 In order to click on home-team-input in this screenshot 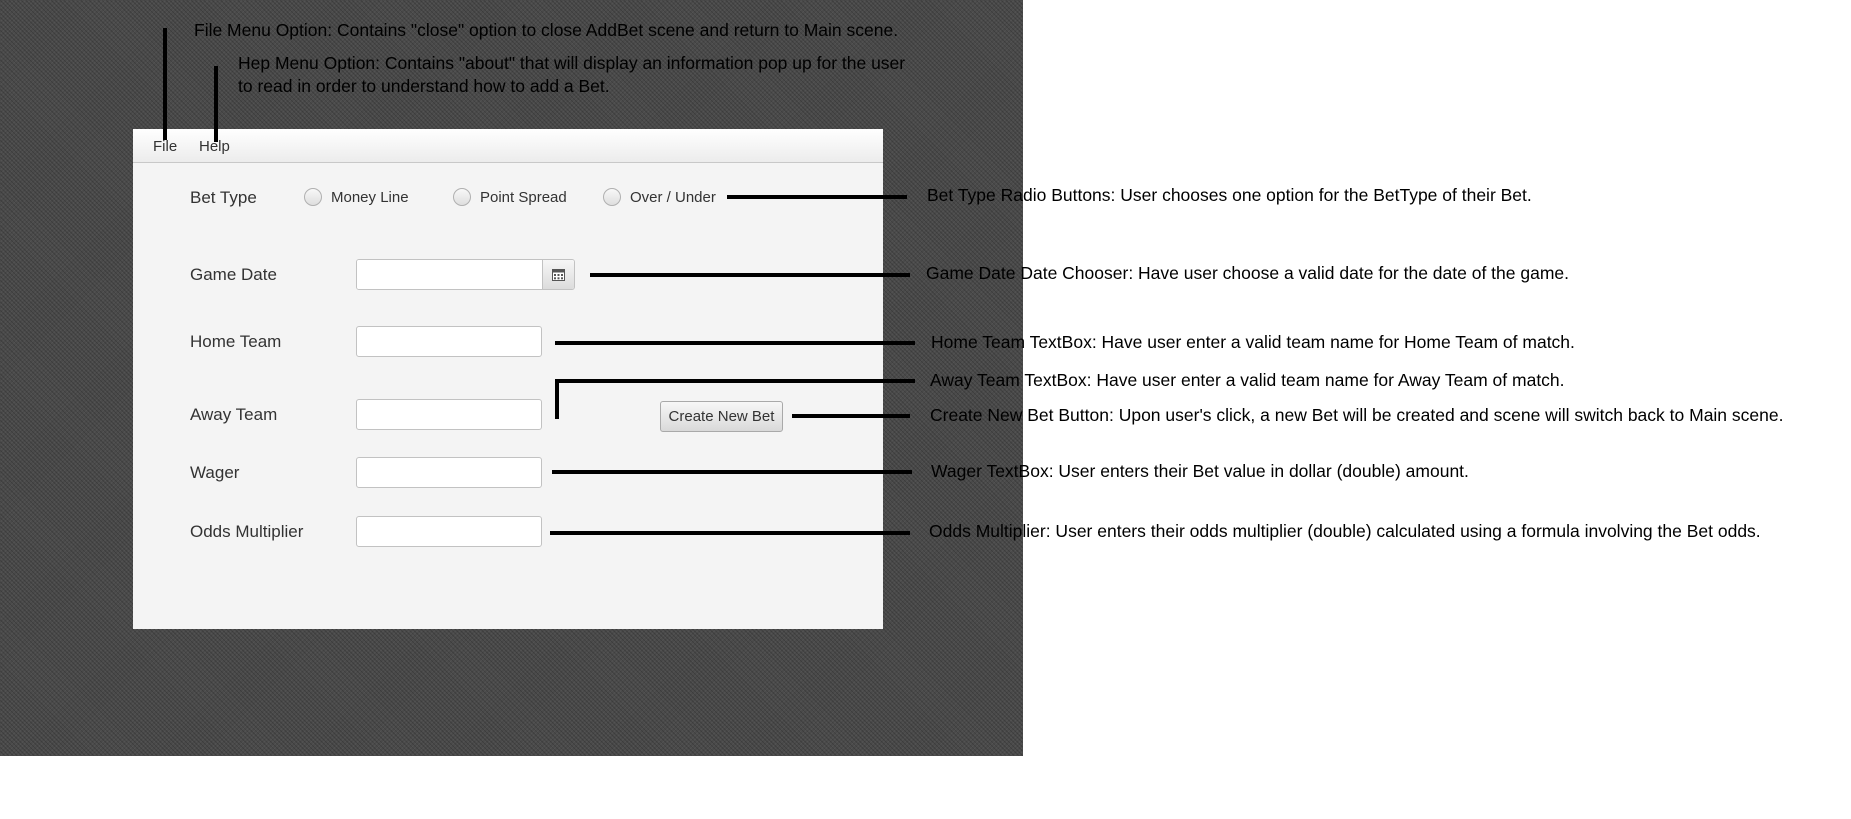, I will do `click(449, 341)`.